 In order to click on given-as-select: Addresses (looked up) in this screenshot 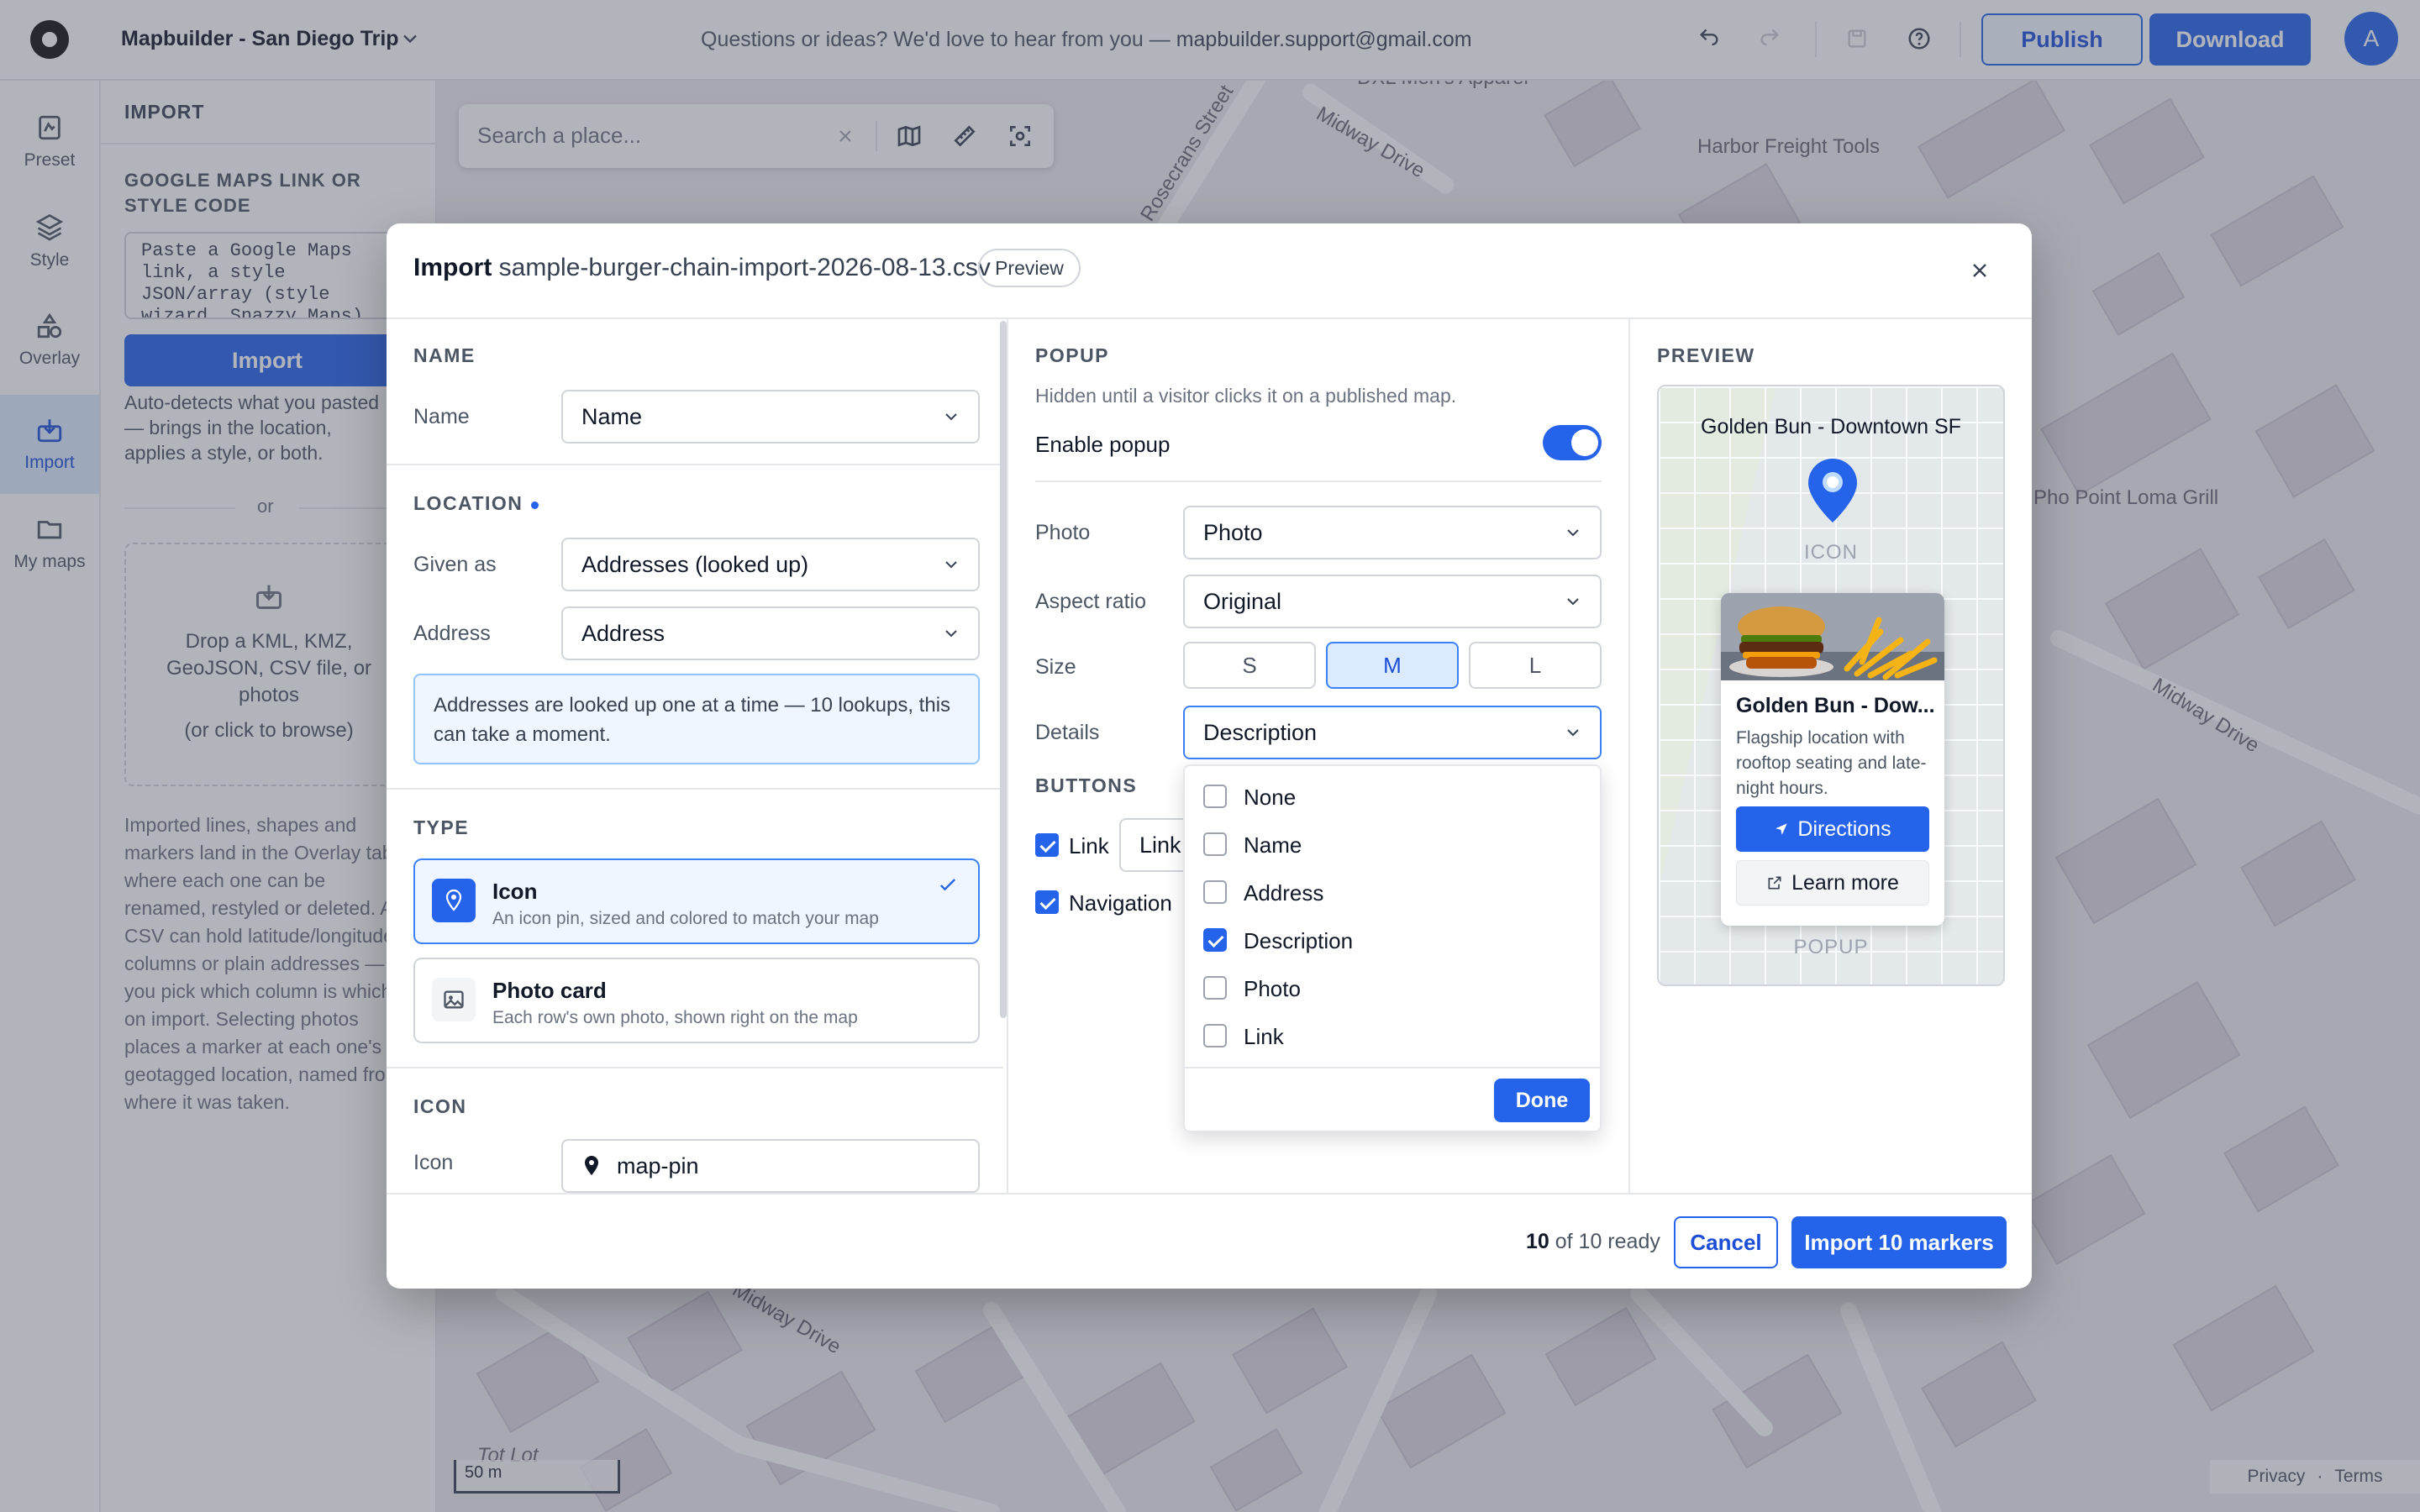, I will do `click(770, 564)`.